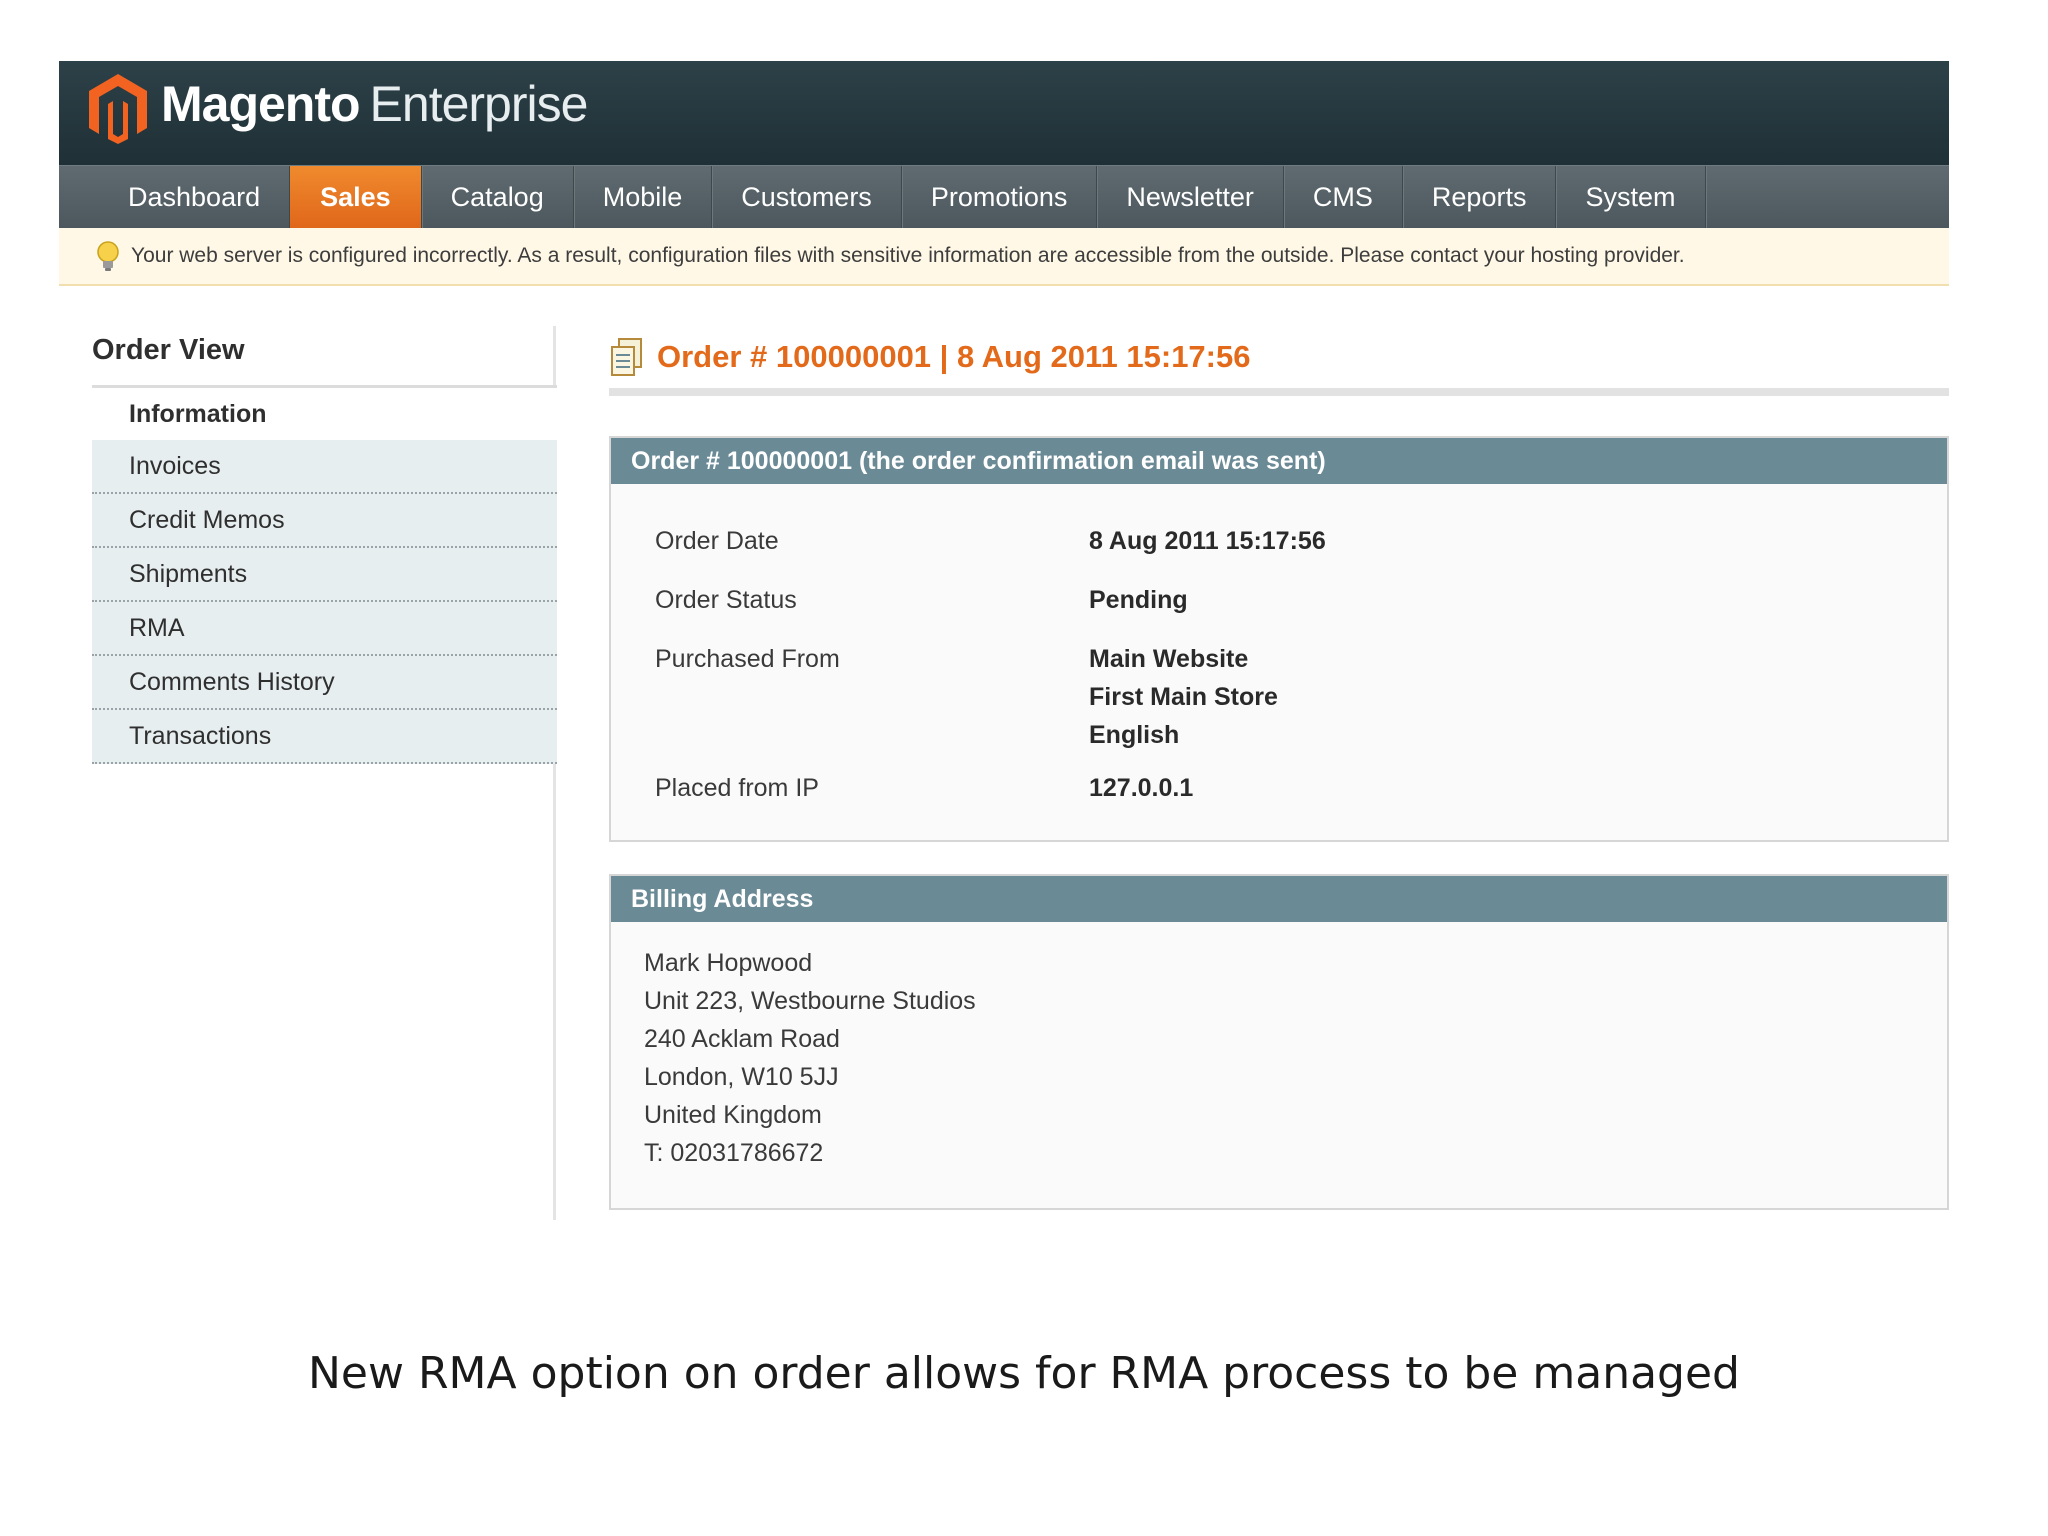 The width and height of the screenshot is (2048, 1536). I want to click on nav-catalog: Catalog, so click(498, 197).